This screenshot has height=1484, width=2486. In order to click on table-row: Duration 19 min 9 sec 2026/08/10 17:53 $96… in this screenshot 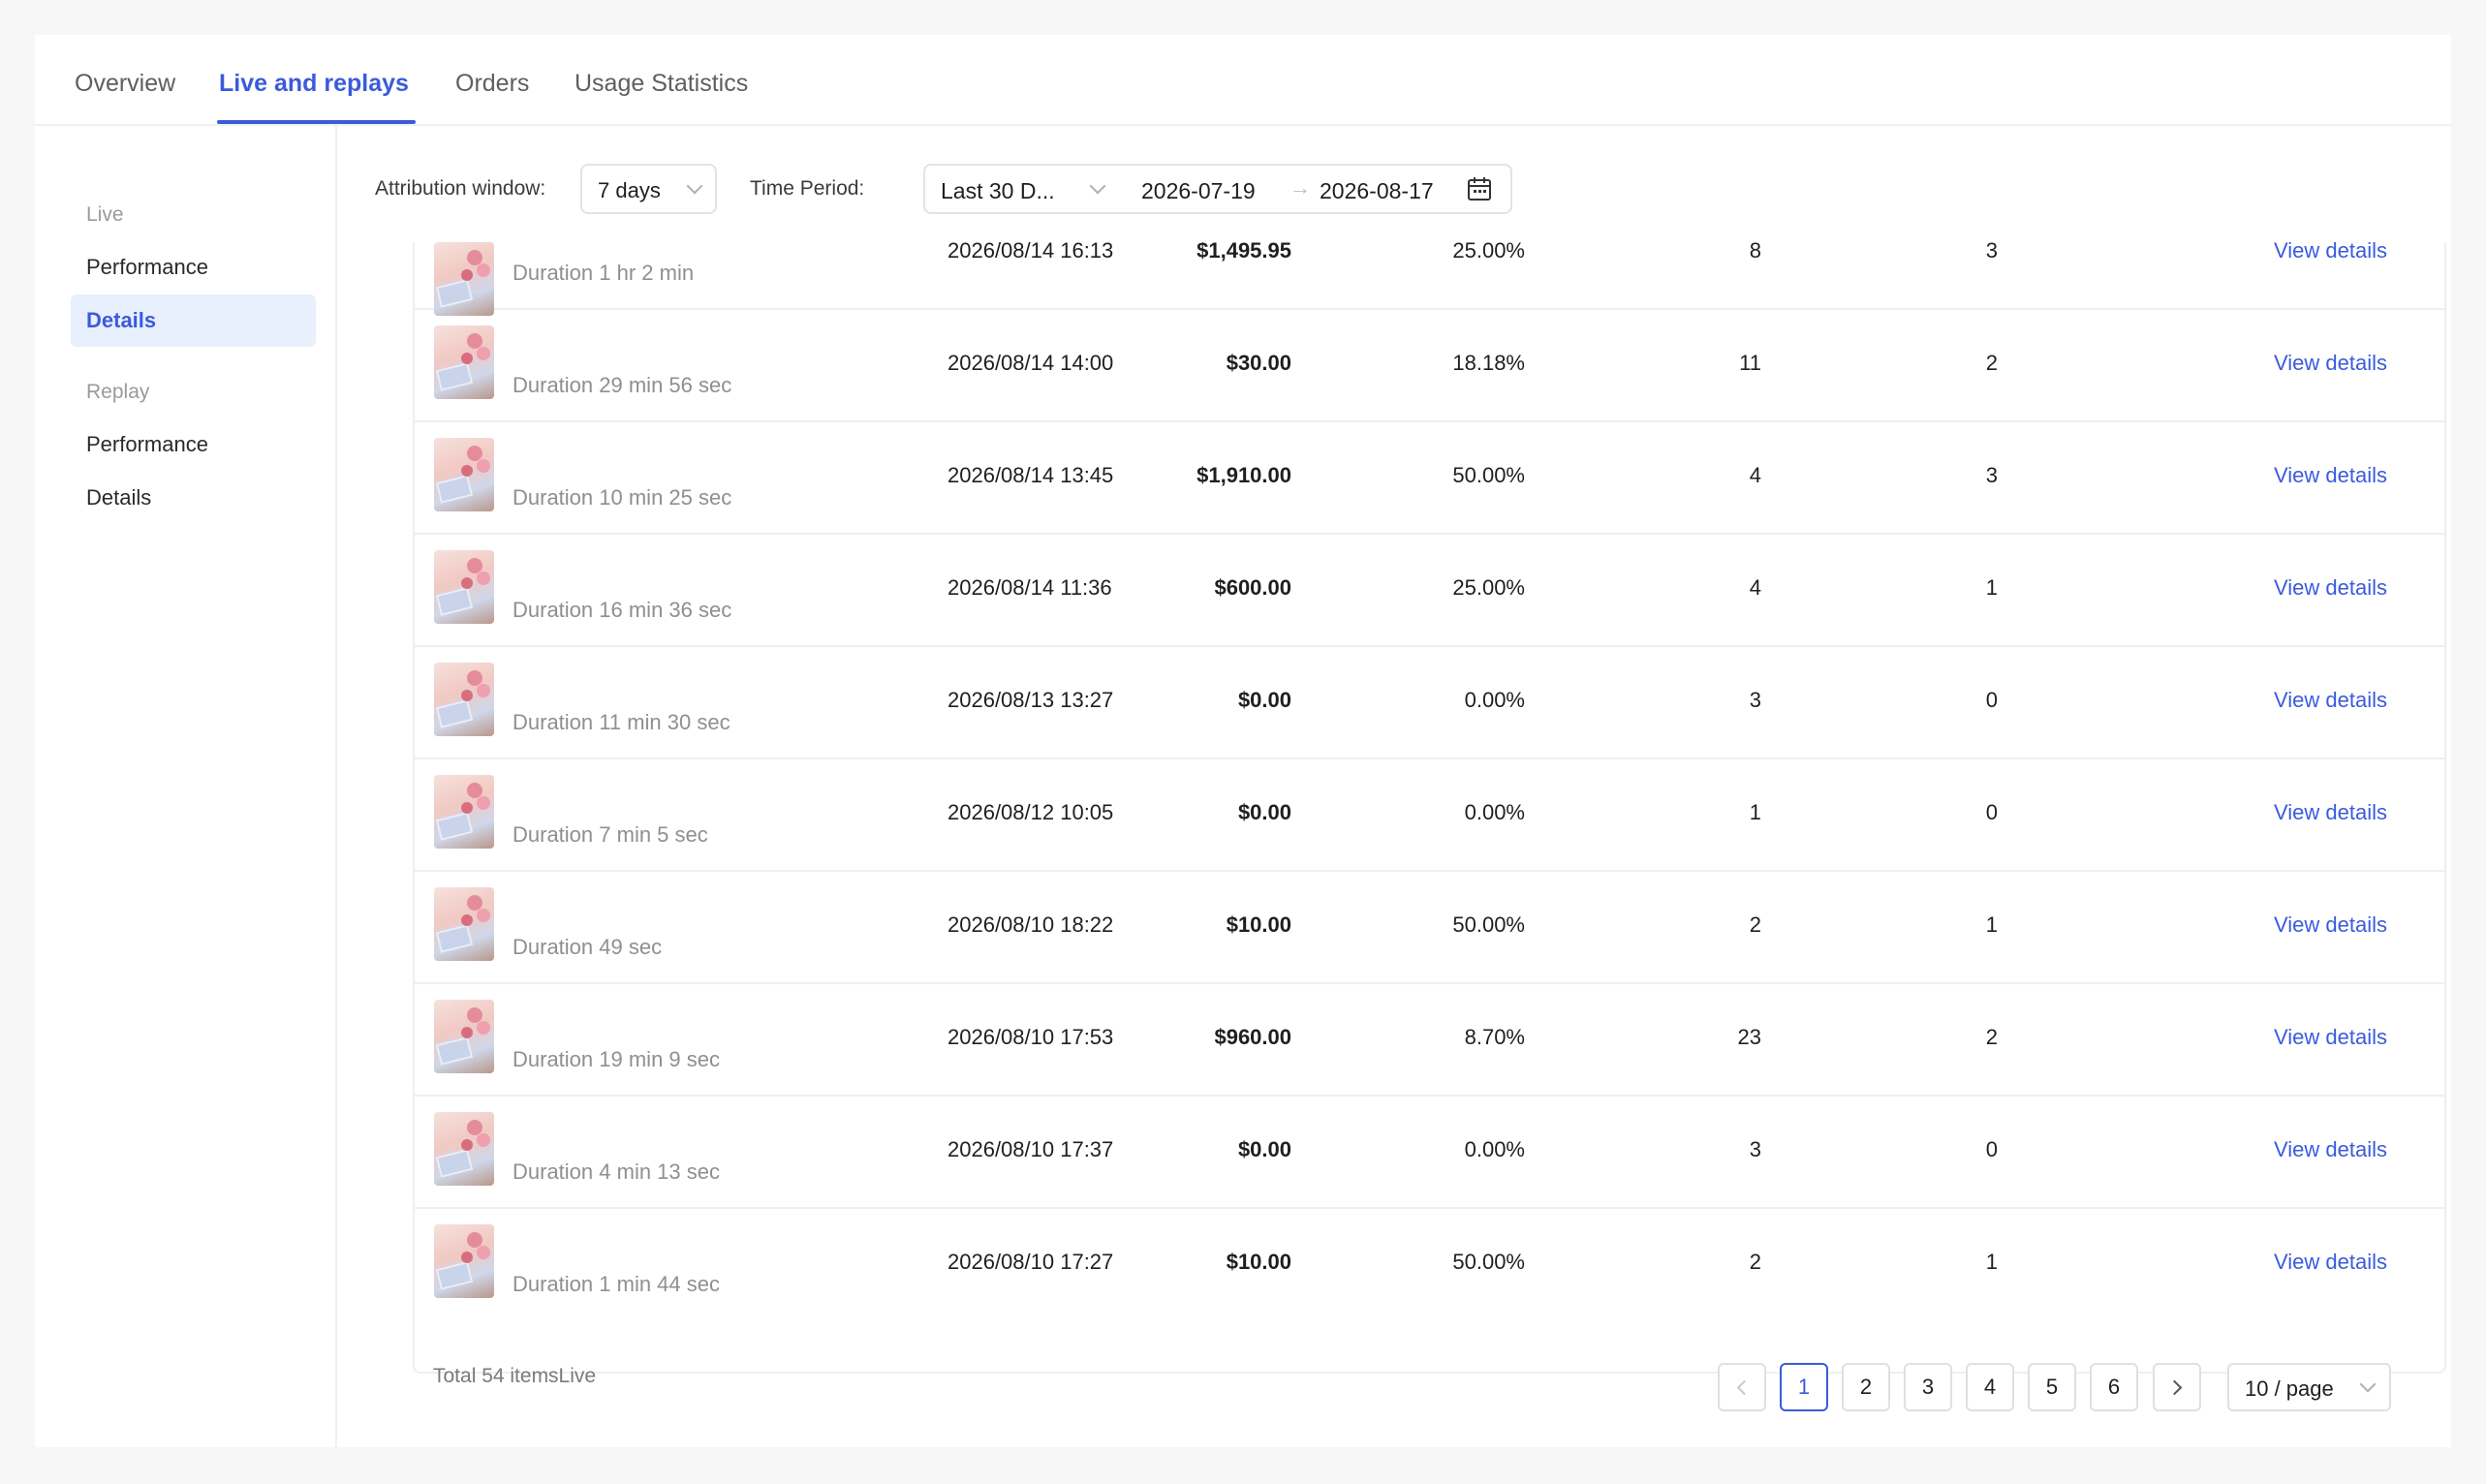, I will do `click(1429, 1040)`.